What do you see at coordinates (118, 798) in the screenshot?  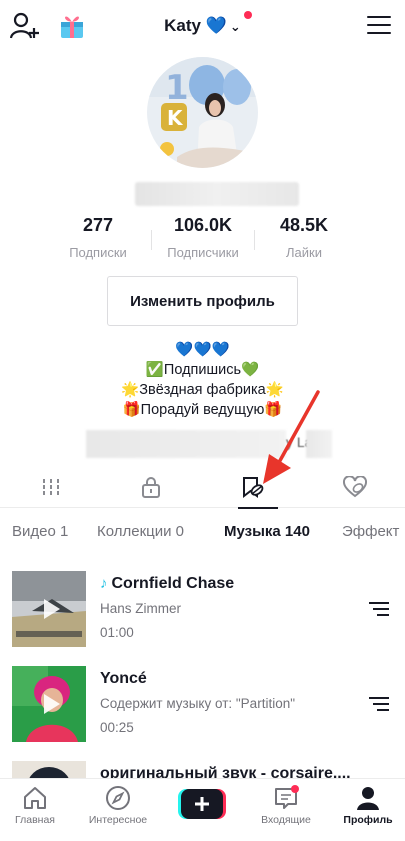 I see `compass-icon` at bounding box center [118, 798].